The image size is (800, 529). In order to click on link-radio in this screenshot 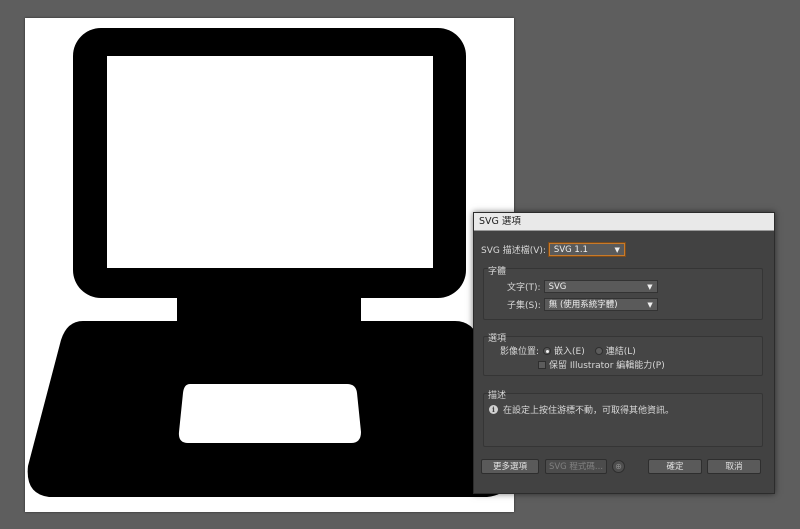, I will do `click(598, 350)`.